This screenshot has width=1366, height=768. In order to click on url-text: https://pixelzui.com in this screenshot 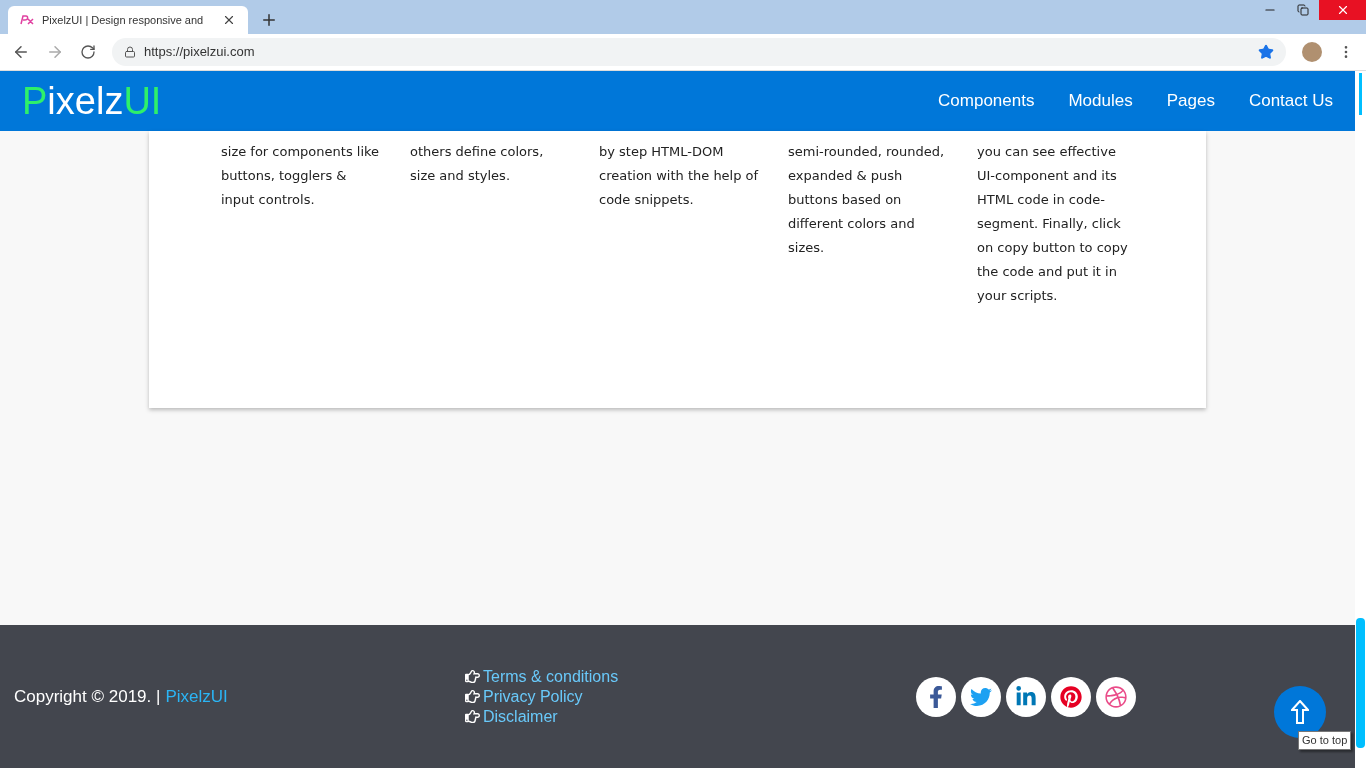, I will do `click(200, 52)`.